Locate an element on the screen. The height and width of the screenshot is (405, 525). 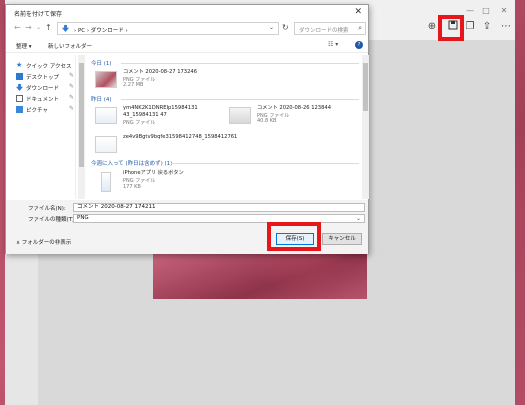
group-label: 今週に入って (昨日は含めず) (1) is located at coordinates (132, 164).